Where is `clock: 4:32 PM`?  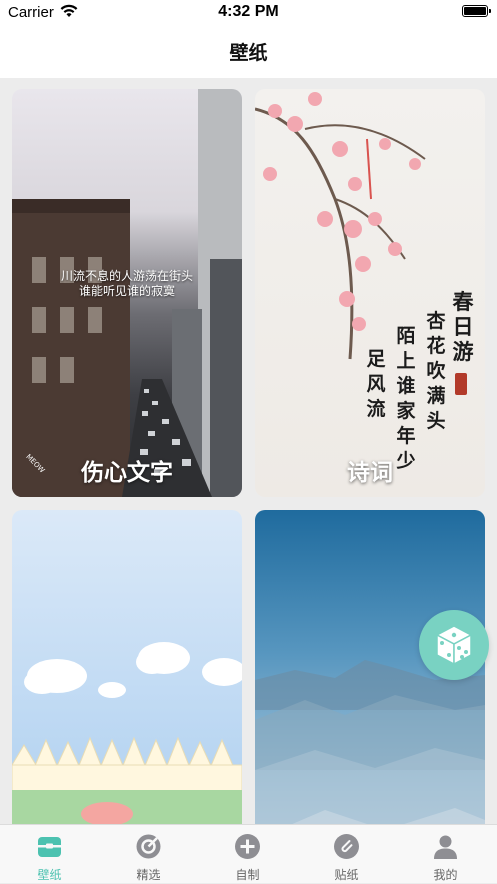
clock: 4:32 PM is located at coordinates (248, 11).